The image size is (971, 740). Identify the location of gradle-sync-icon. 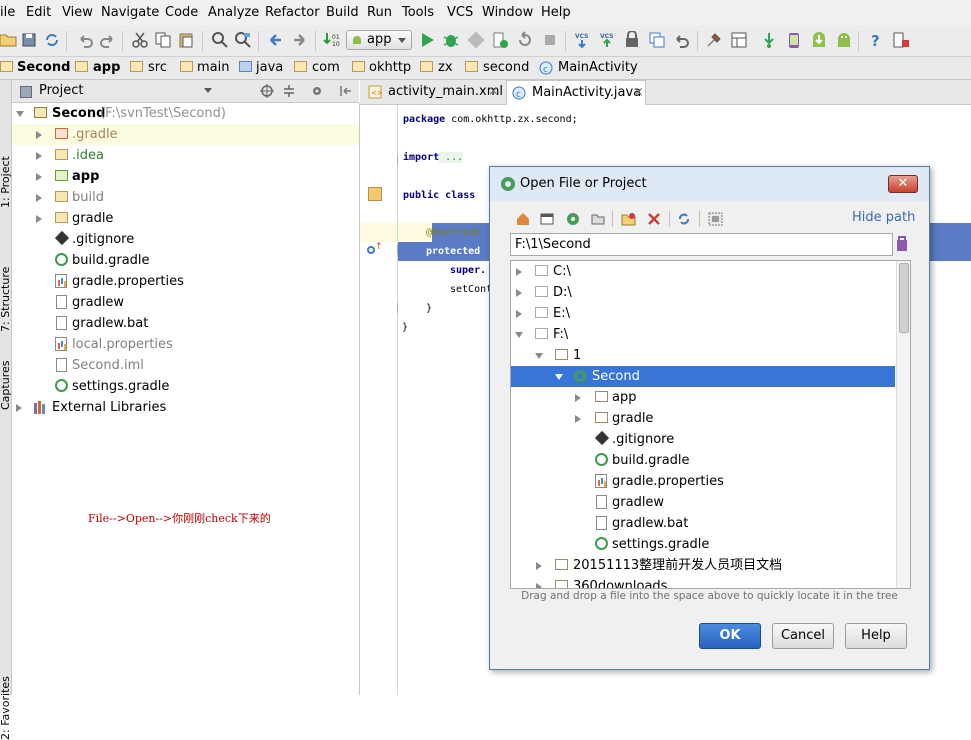
(769, 40).